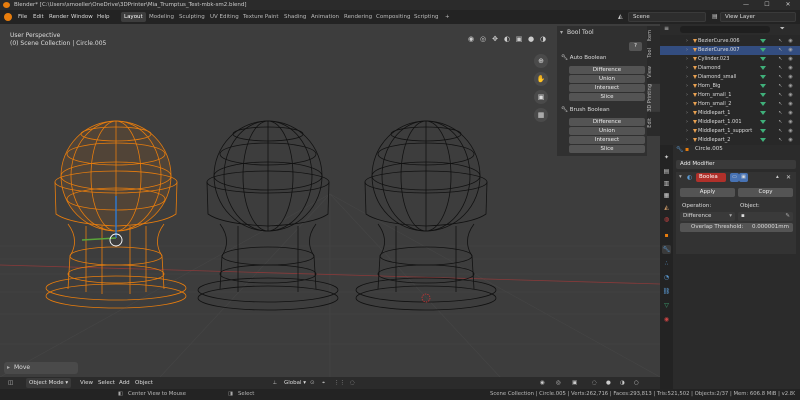  Describe the element at coordinates (666, 207) in the screenshot. I see `scene-tab-icon: ◭` at that location.